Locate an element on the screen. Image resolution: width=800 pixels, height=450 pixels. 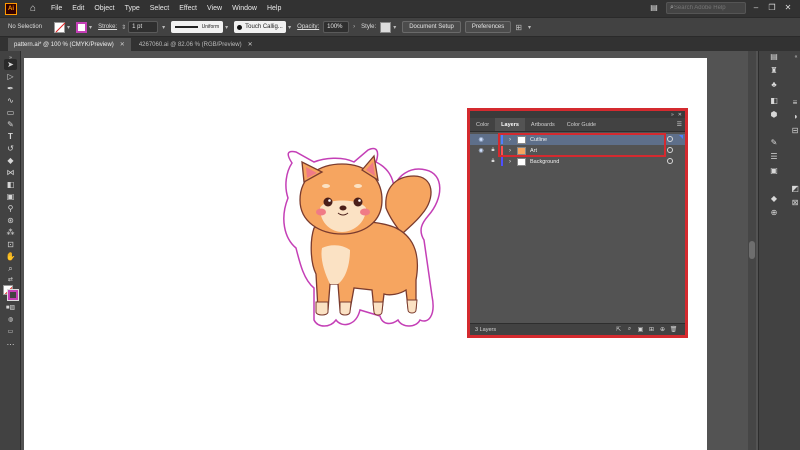
shape-builder-tool-icon: ◧ is located at coordinates (10, 184).